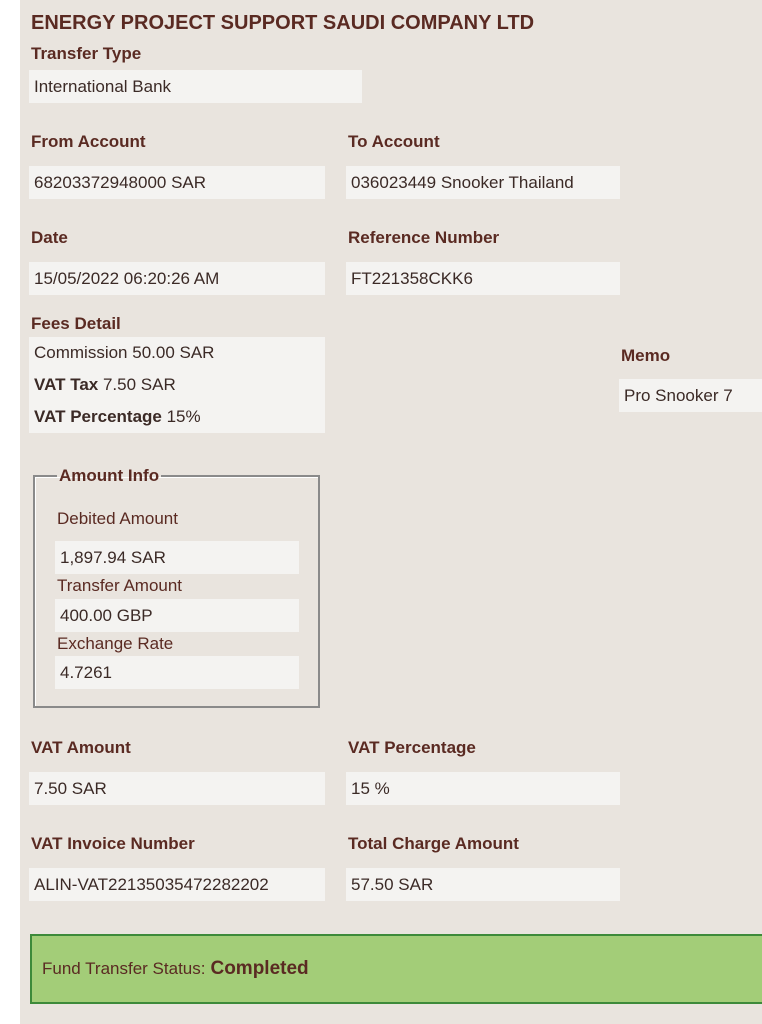 Image resolution: width=762 pixels, height=1024 pixels. What do you see at coordinates (177, 788) in the screenshot?
I see `vat-amount-field: 7.50 SAR` at bounding box center [177, 788].